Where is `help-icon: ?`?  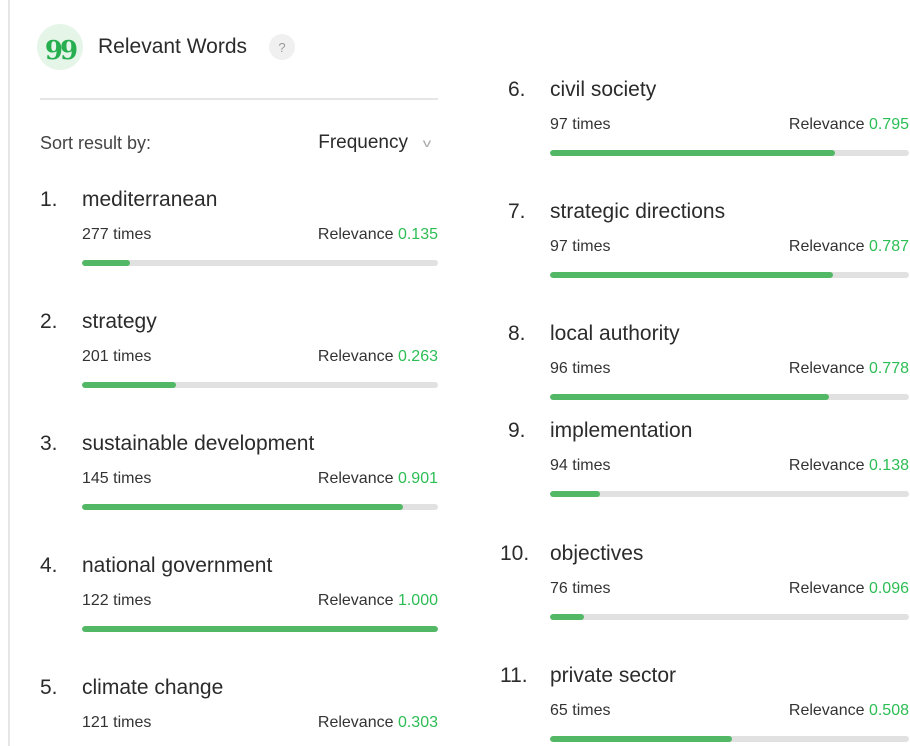
help-icon: ? is located at coordinates (282, 47).